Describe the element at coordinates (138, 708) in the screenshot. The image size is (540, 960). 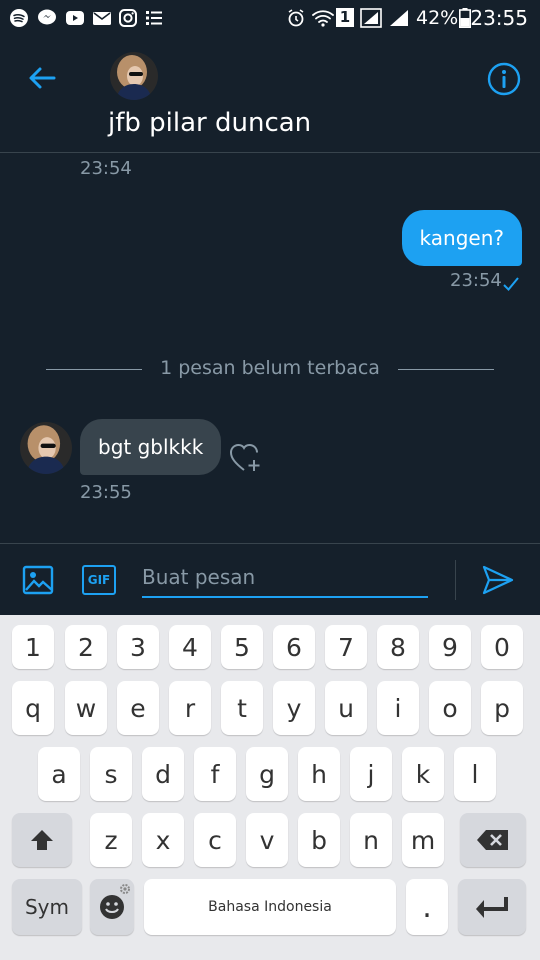
I see `key-e: e` at that location.